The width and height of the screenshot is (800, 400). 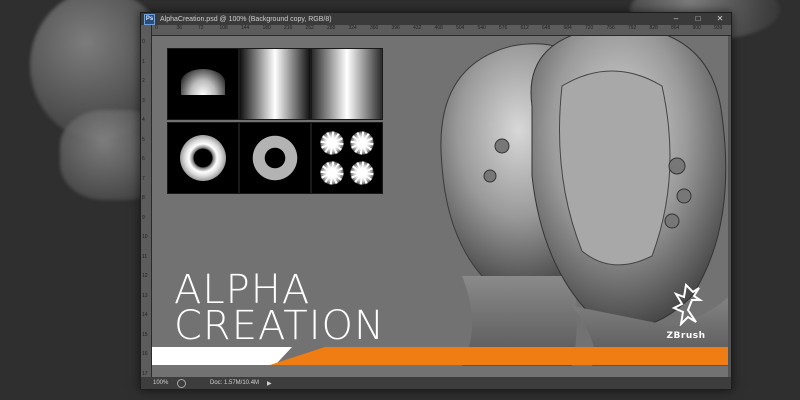 I want to click on close-button: ✕, so click(x=720, y=19).